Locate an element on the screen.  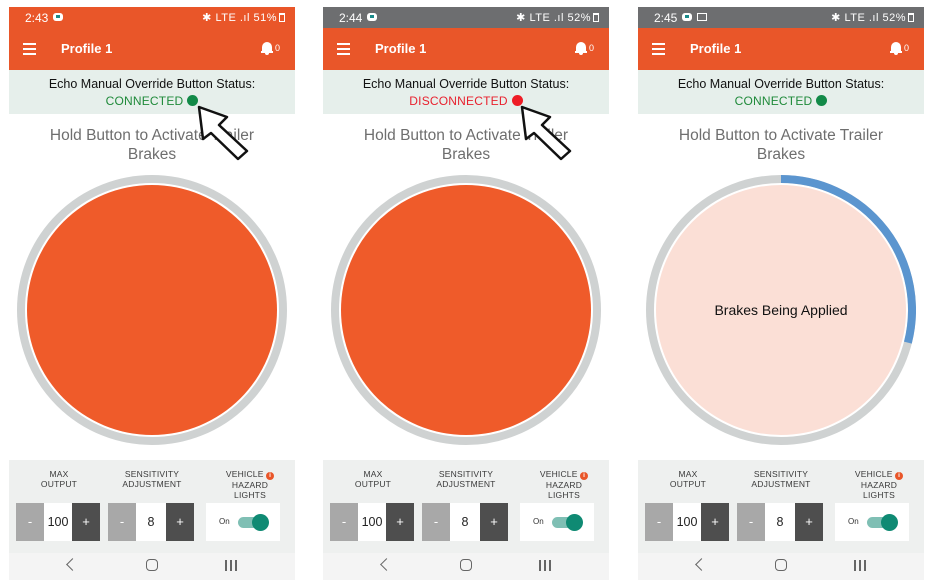
status-bar: 2:43 ✱ LTE .ıl 51% is located at coordinates (152, 17).